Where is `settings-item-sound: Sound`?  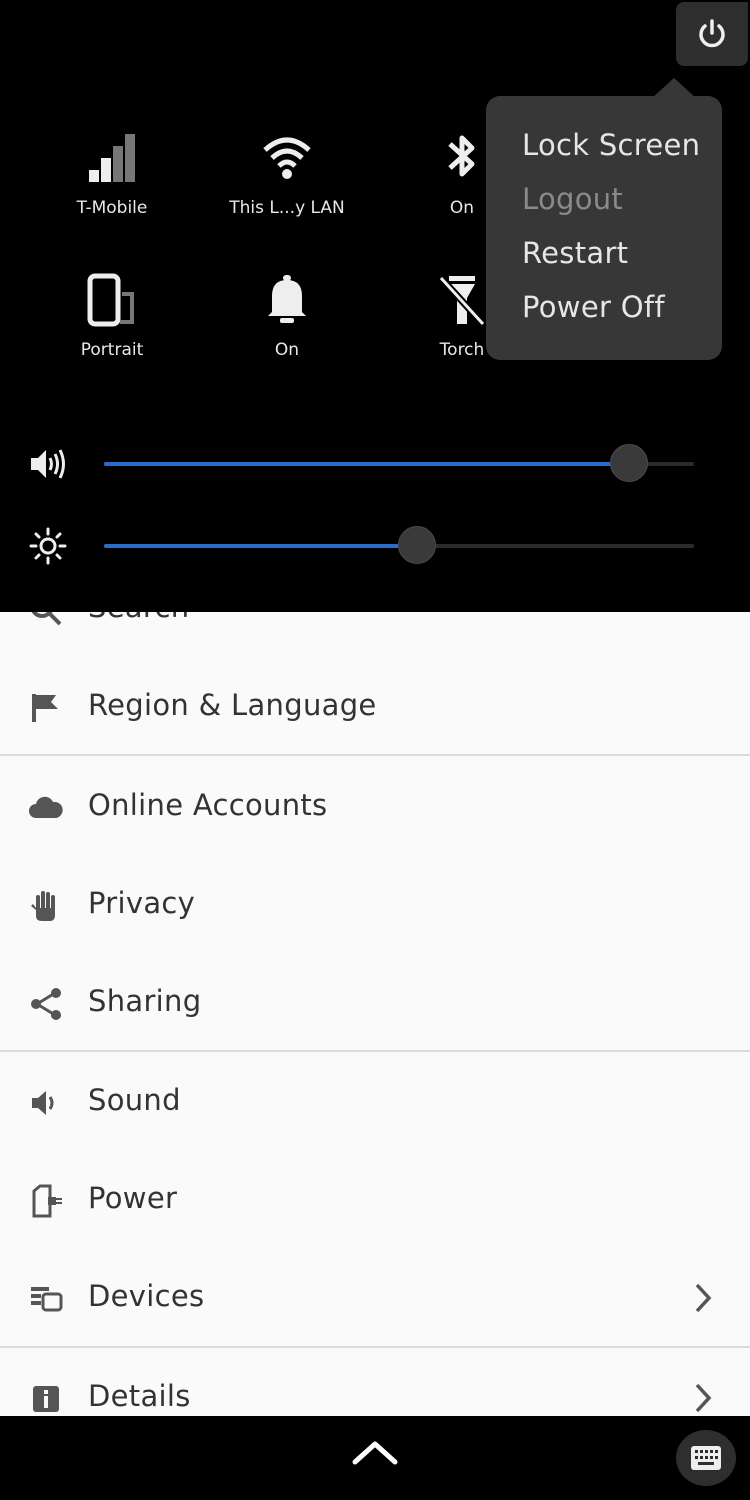 settings-item-sound: Sound is located at coordinates (375, 1102).